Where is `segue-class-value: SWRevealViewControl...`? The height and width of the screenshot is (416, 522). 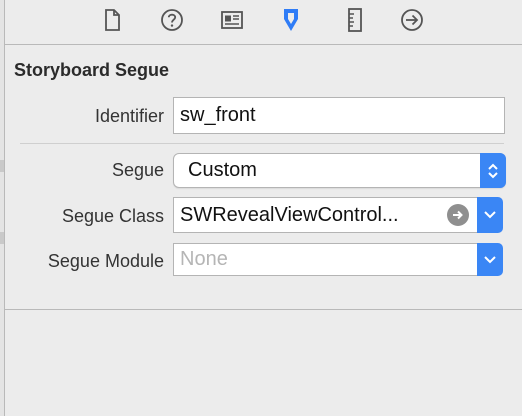
segue-class-value: SWRevealViewControl... is located at coordinates (289, 214).